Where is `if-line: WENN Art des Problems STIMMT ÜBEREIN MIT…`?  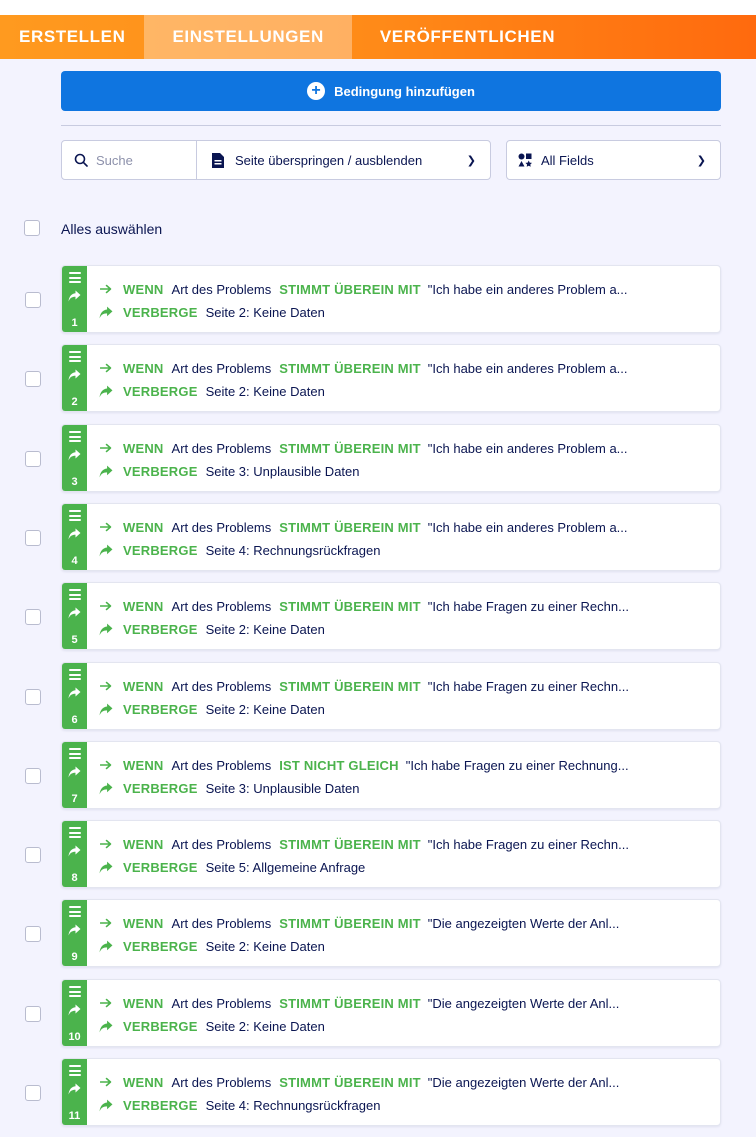 if-line: WENN Art des Problems STIMMT ÜBEREIN MIT… is located at coordinates (409, 527).